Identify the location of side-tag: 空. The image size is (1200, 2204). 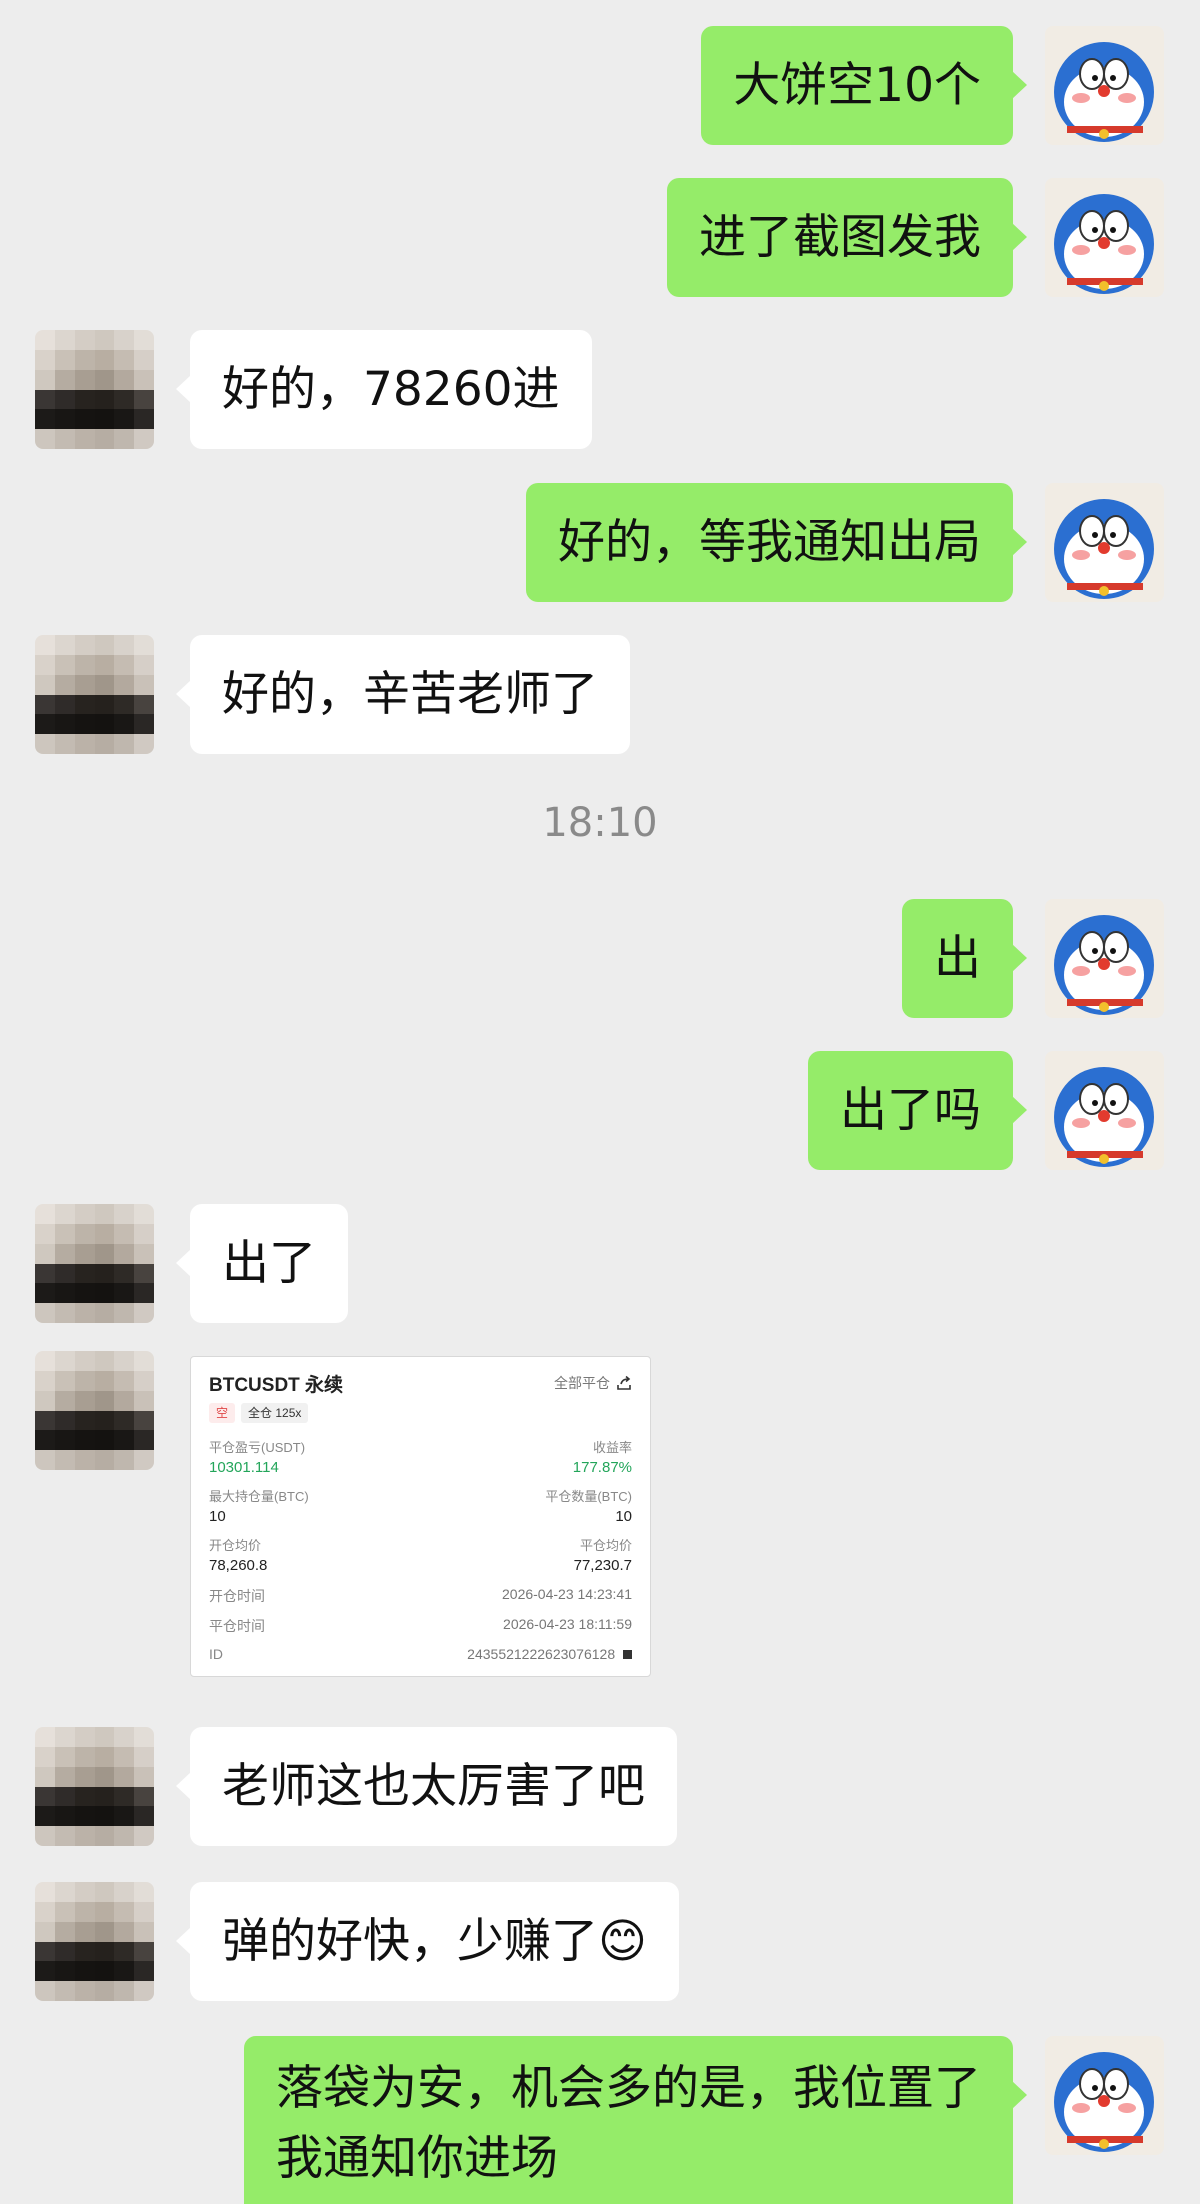
(222, 1413).